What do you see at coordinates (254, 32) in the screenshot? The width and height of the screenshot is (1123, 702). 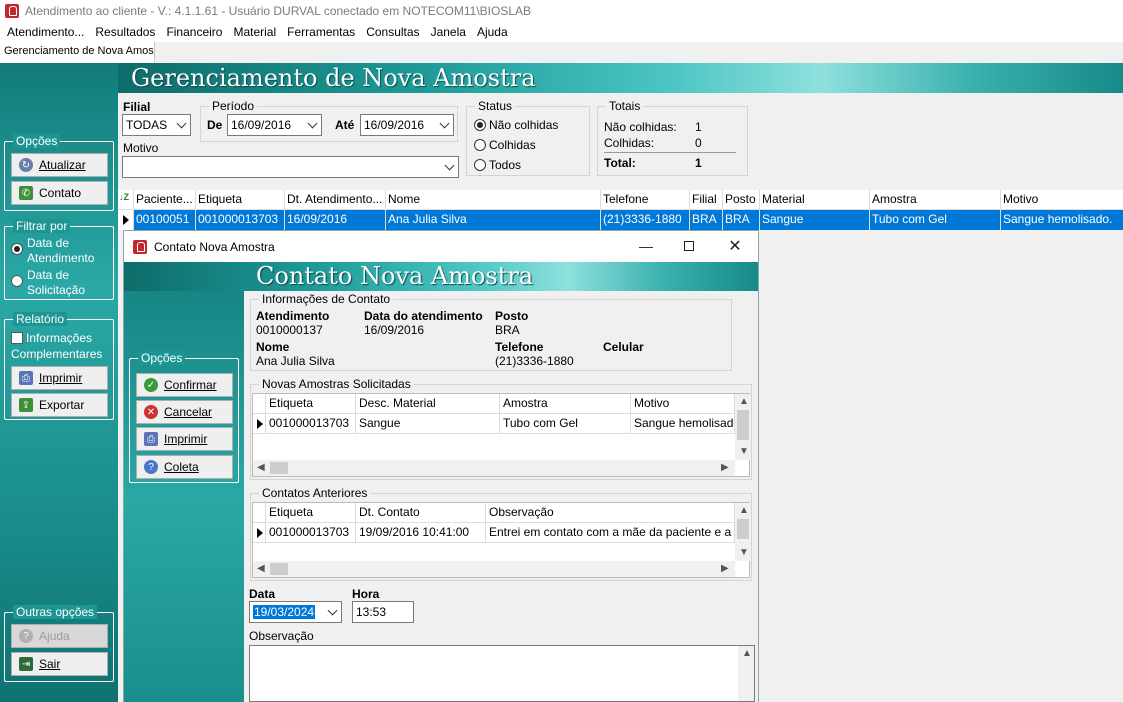 I see `menu-material: Material` at bounding box center [254, 32].